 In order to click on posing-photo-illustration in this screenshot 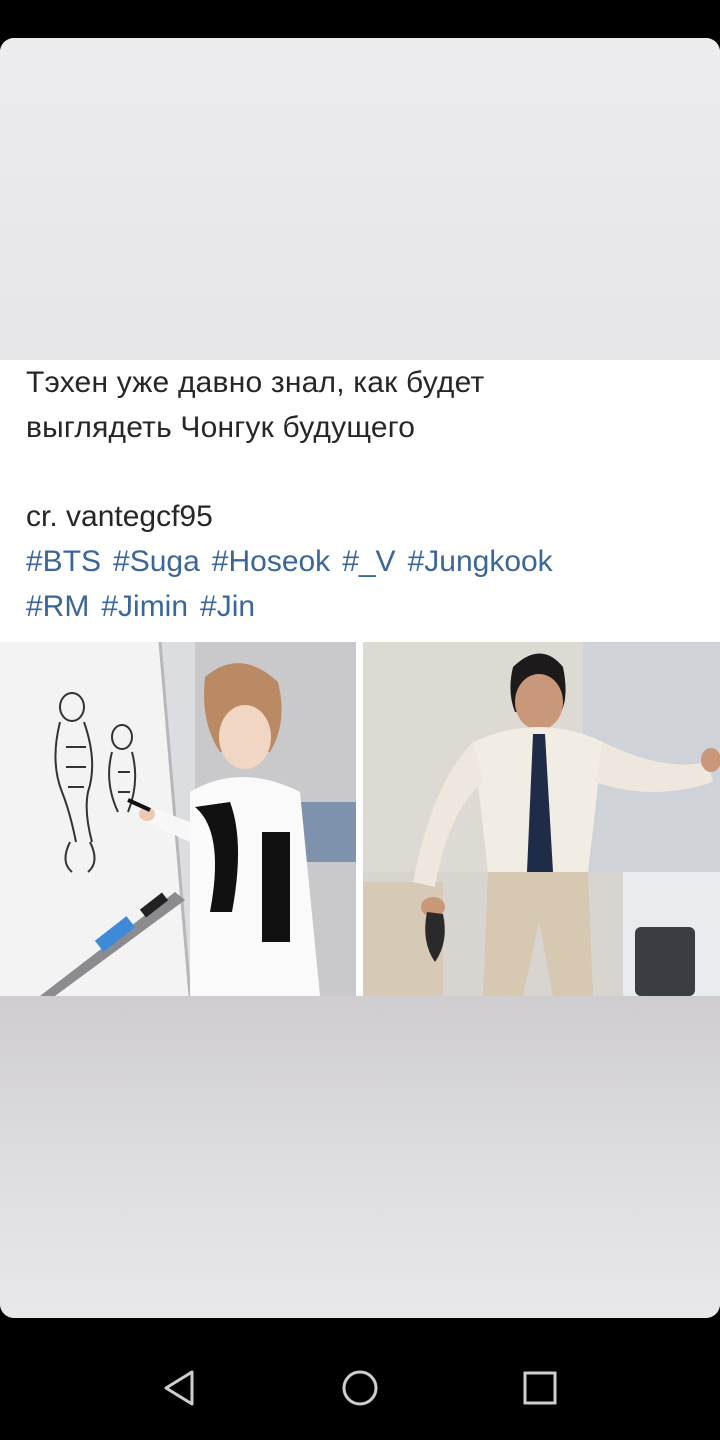, I will do `click(541, 819)`.